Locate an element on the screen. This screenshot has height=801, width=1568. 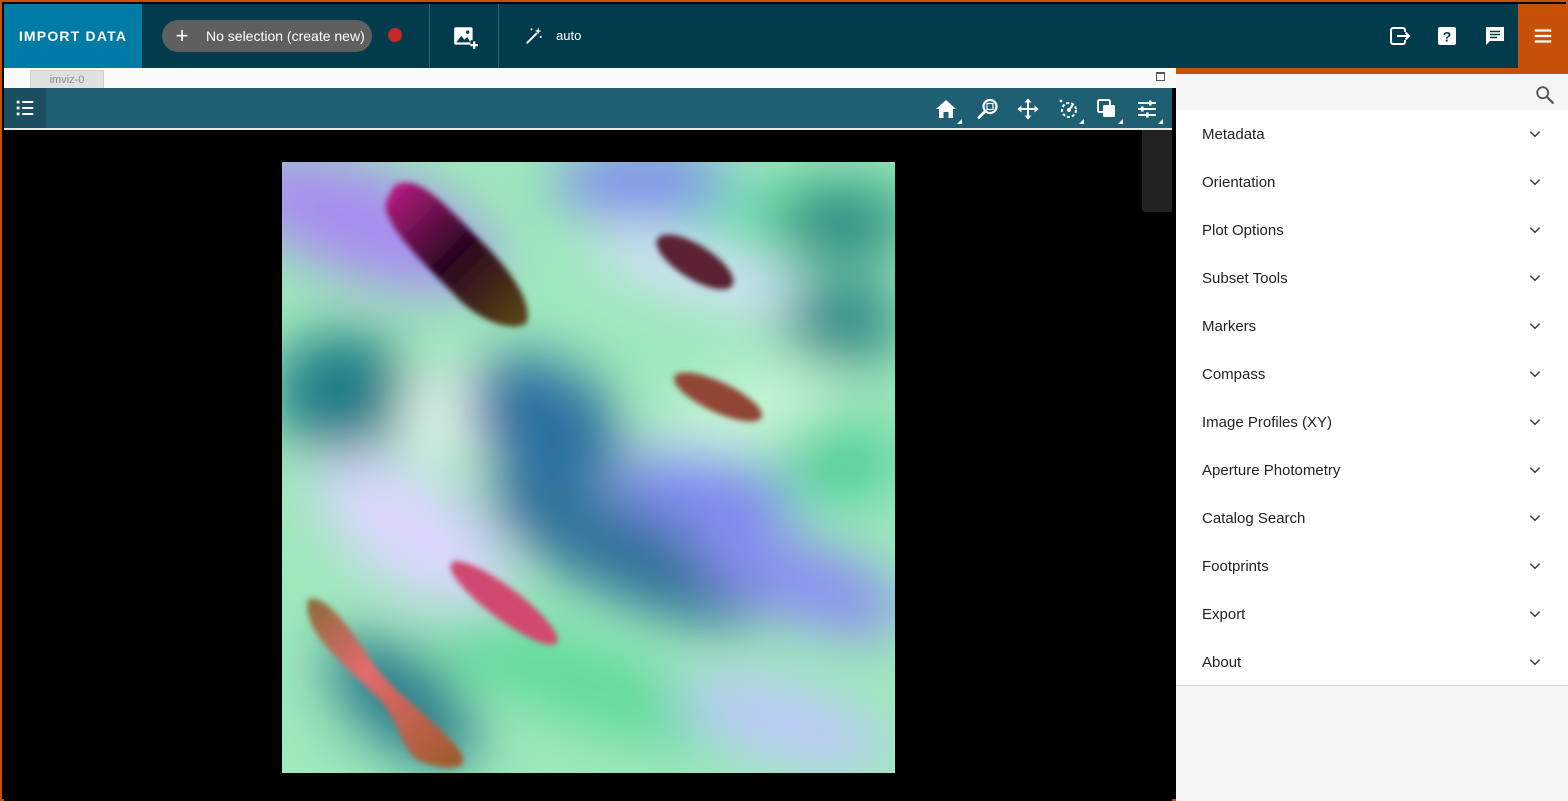
plugin-item-label: Footprints is located at coordinates (1235, 566).